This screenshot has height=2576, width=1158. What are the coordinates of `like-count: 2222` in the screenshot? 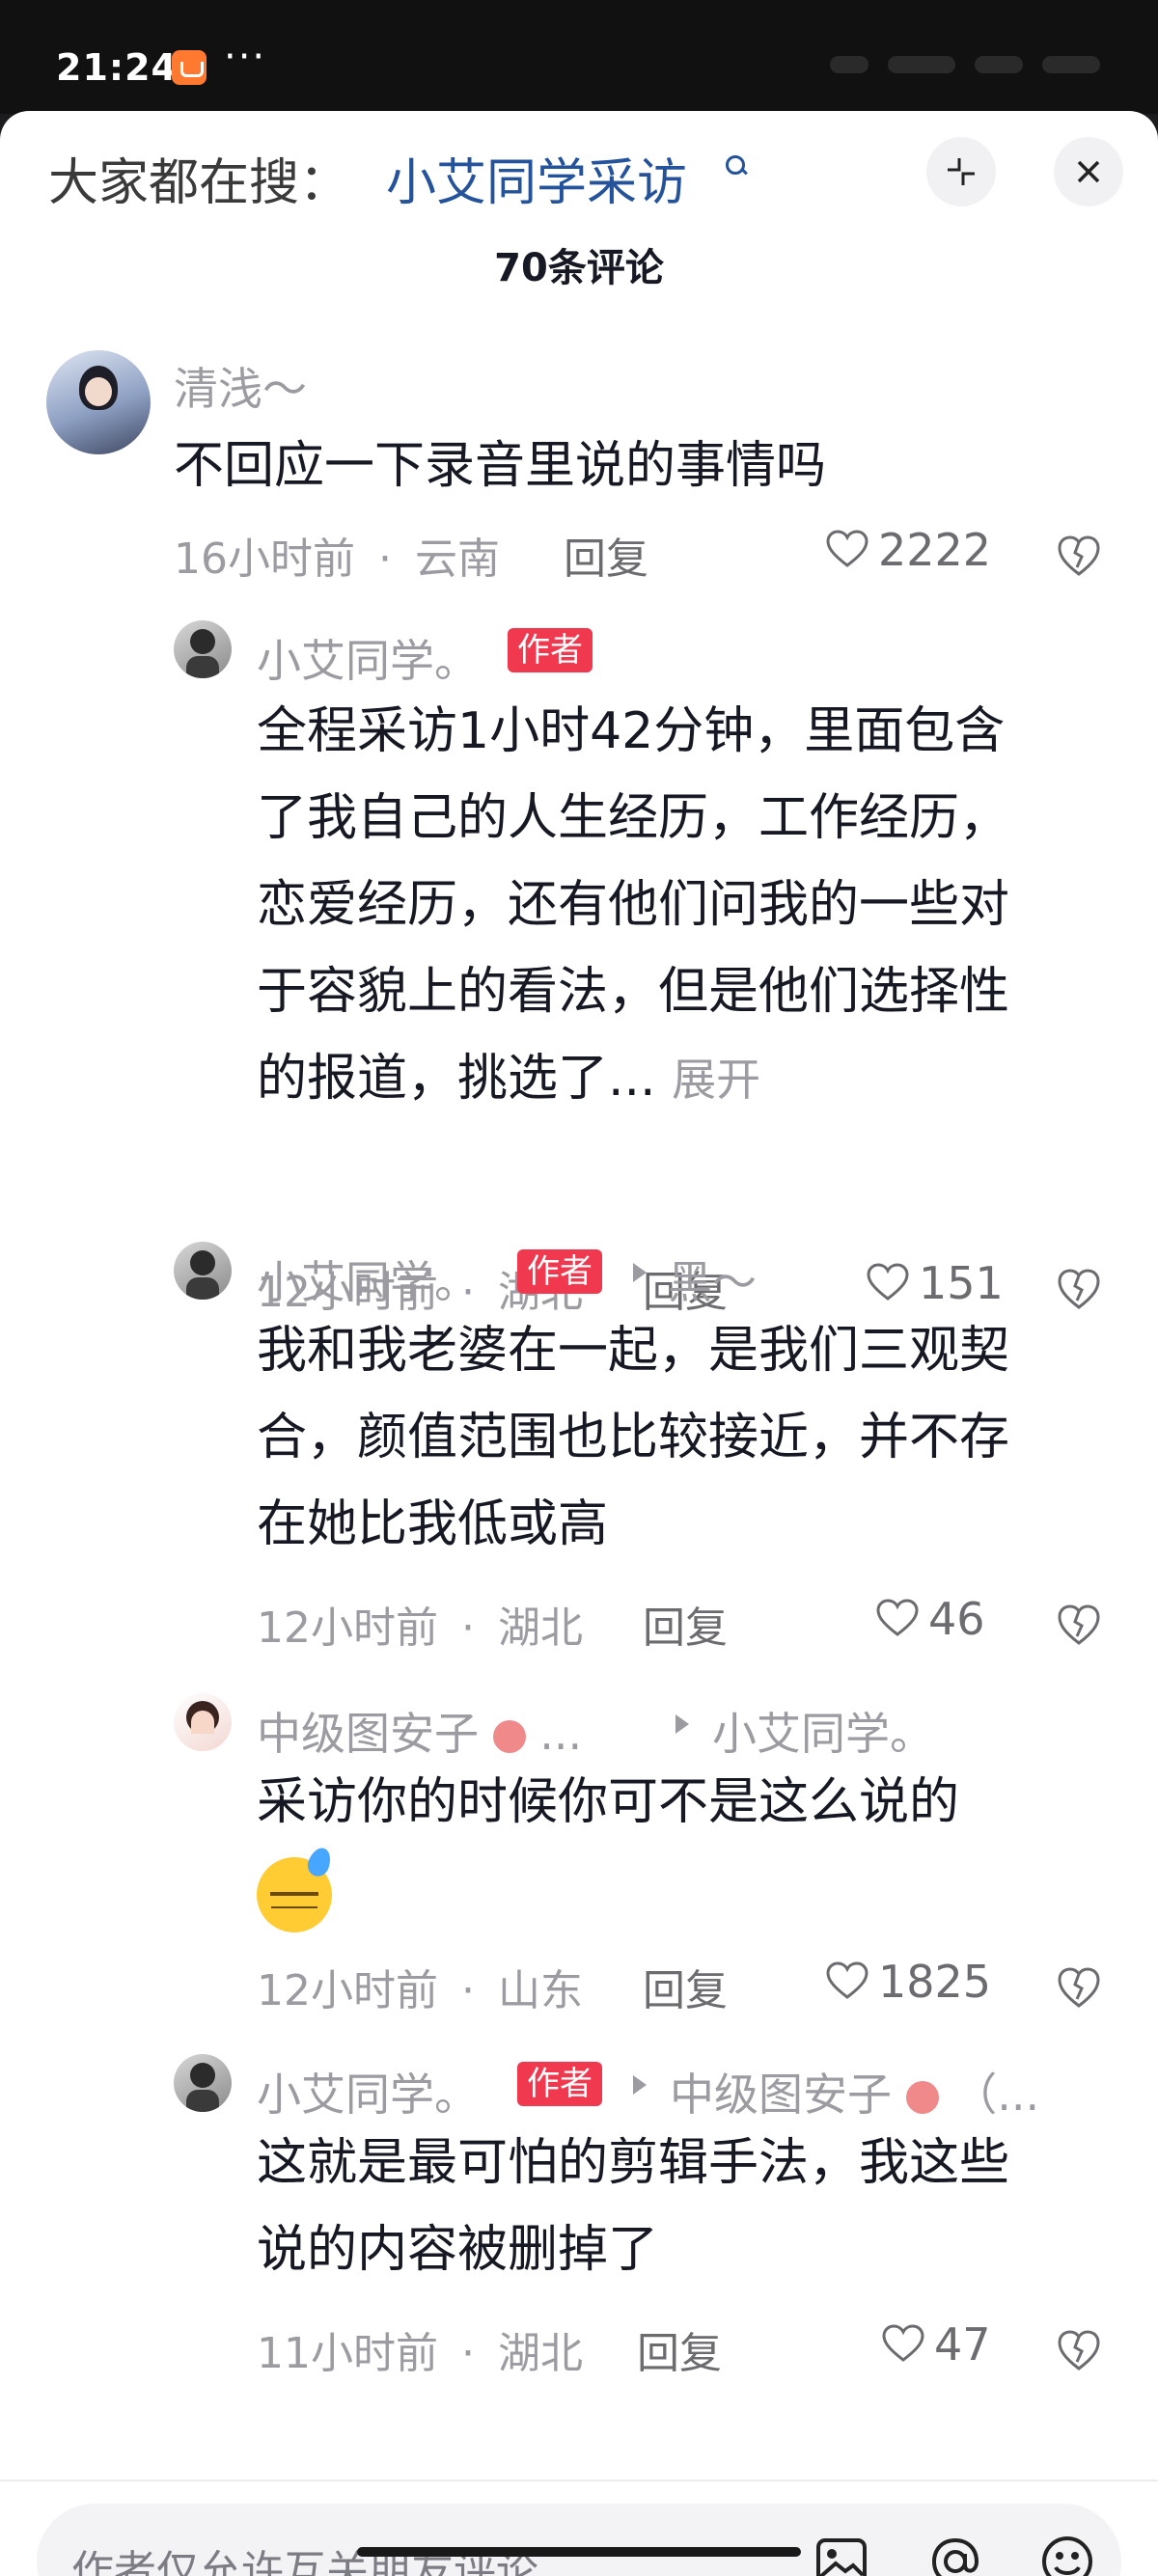 It's located at (935, 550).